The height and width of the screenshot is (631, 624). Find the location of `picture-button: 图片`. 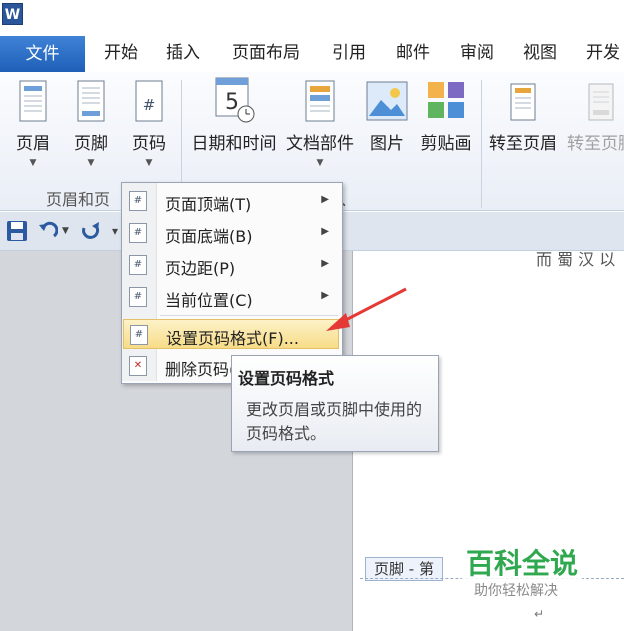

picture-button: 图片 is located at coordinates (387, 117).